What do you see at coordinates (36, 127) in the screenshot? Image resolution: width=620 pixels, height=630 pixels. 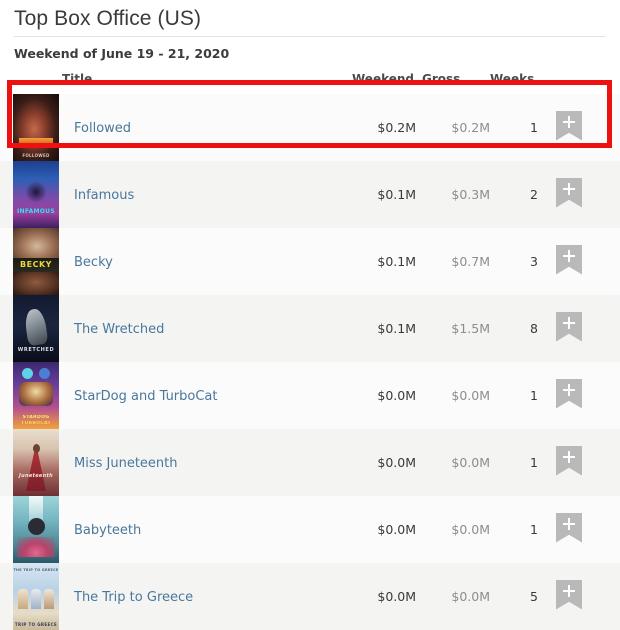 I see `movie-poster-thumbnail: FOLLOWED` at bounding box center [36, 127].